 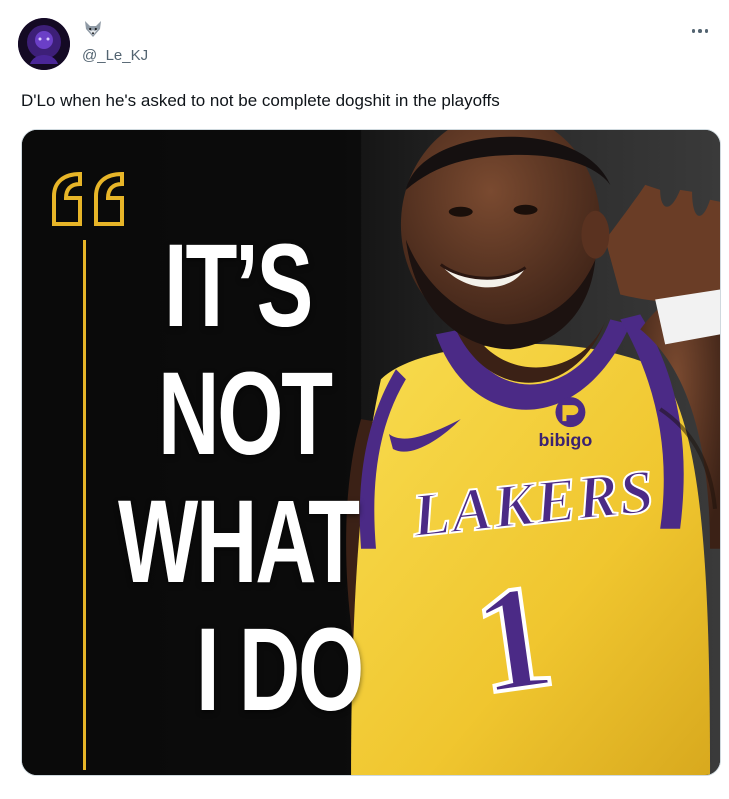 What do you see at coordinates (238, 286) in the screenshot?
I see `quote-line-1: IT’S` at bounding box center [238, 286].